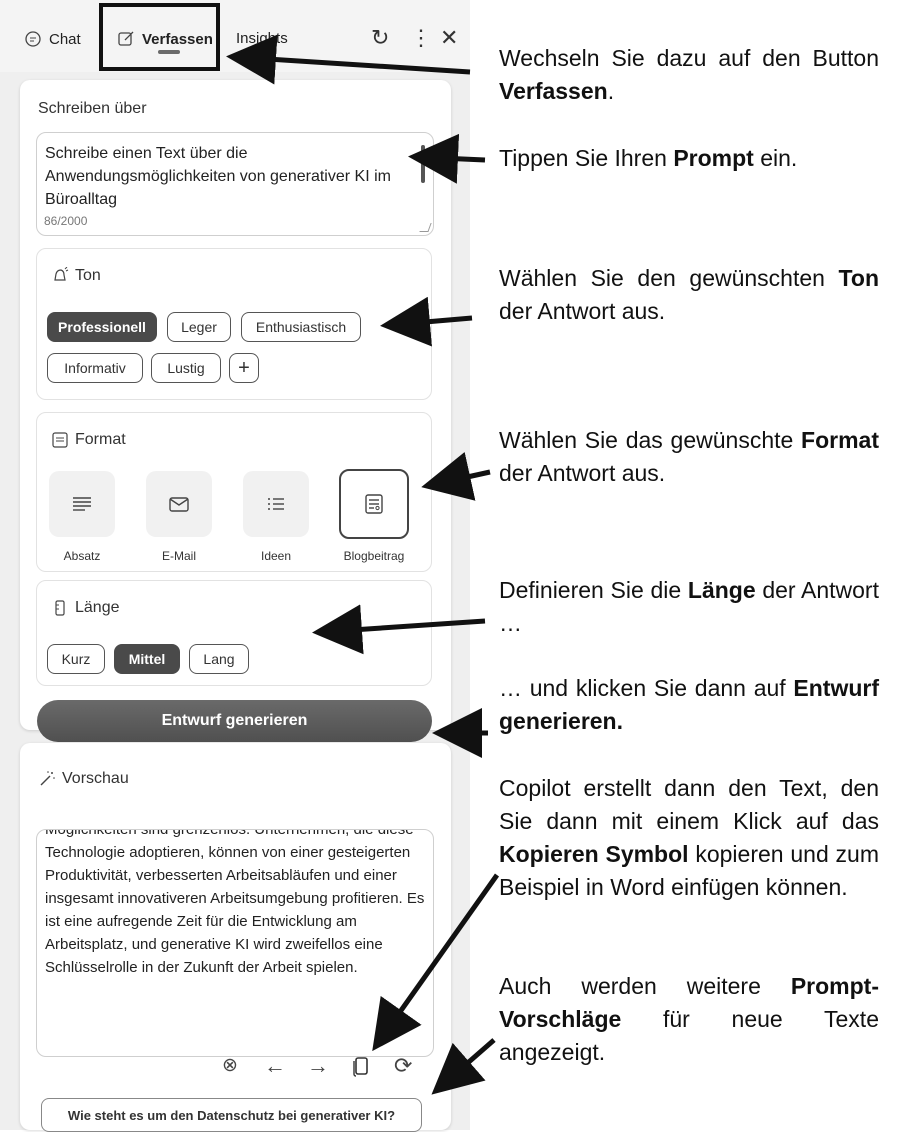 The image size is (899, 1132). I want to click on arrow-to-format, so click(456, 476).